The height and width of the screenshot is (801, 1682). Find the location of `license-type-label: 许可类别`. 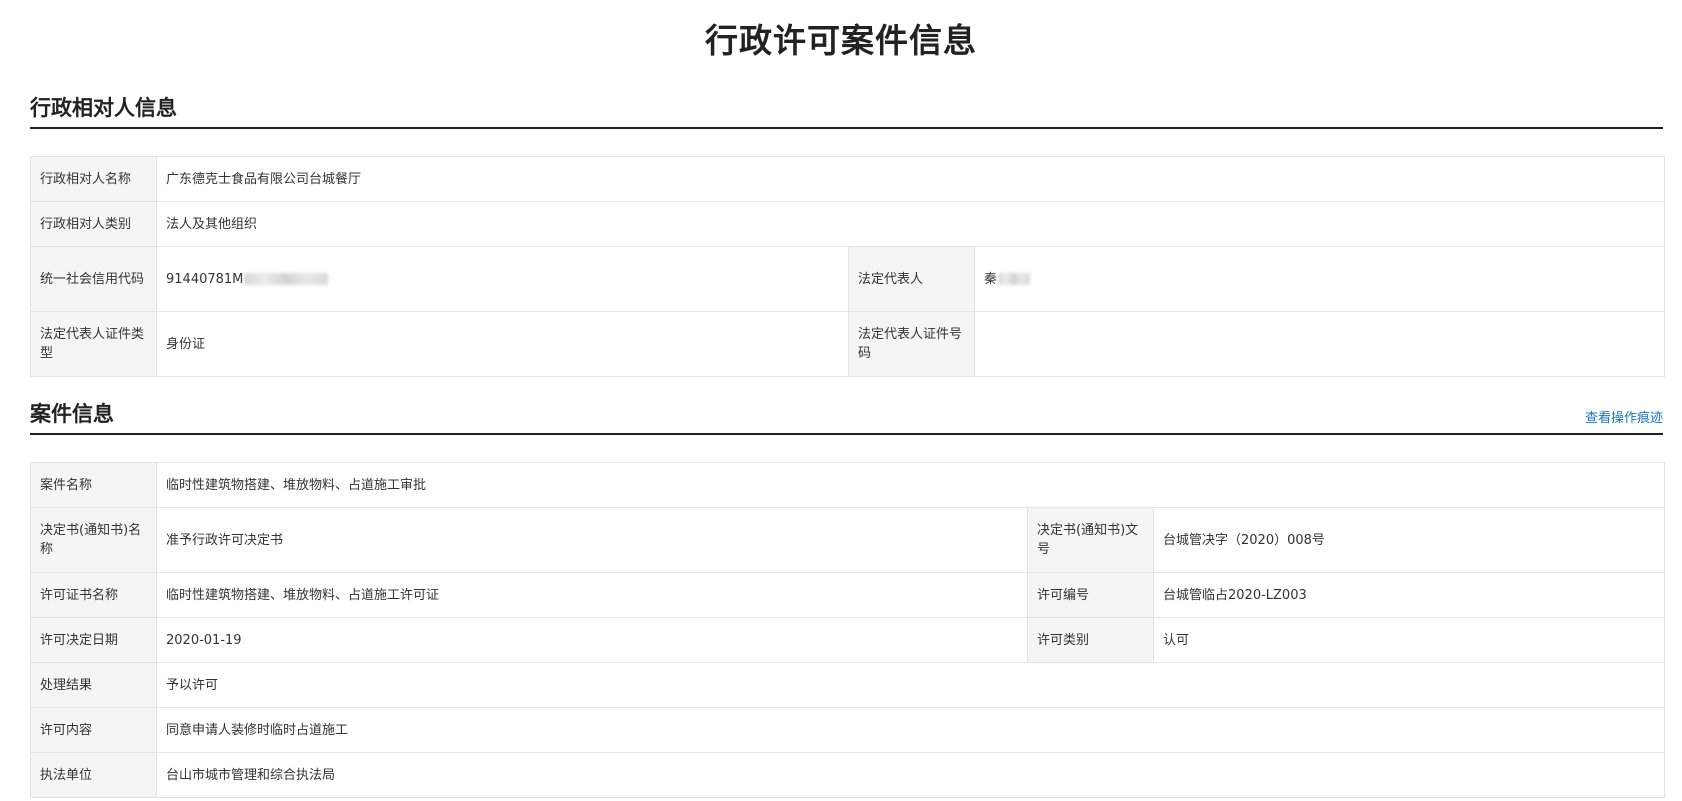

license-type-label: 许可类别 is located at coordinates (1090, 640).